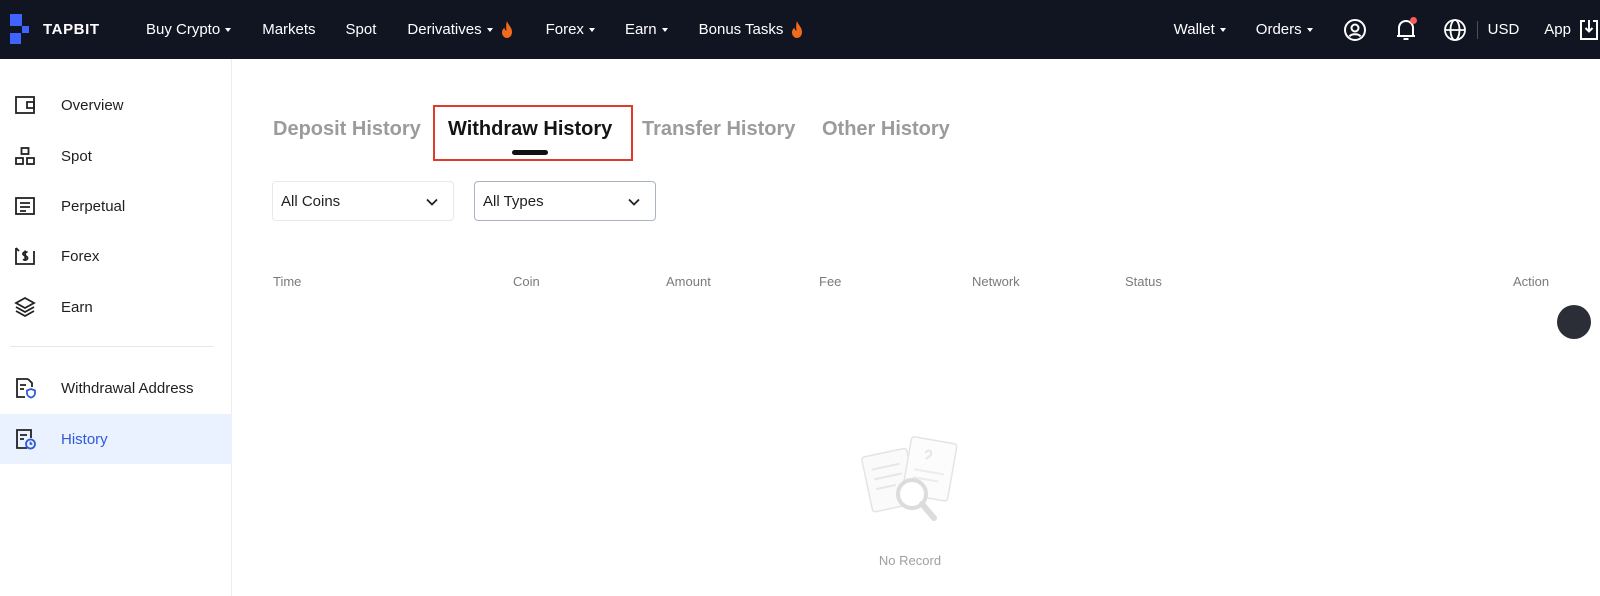  What do you see at coordinates (116, 105) in the screenshot?
I see `sidebar-item-overview: Overview` at bounding box center [116, 105].